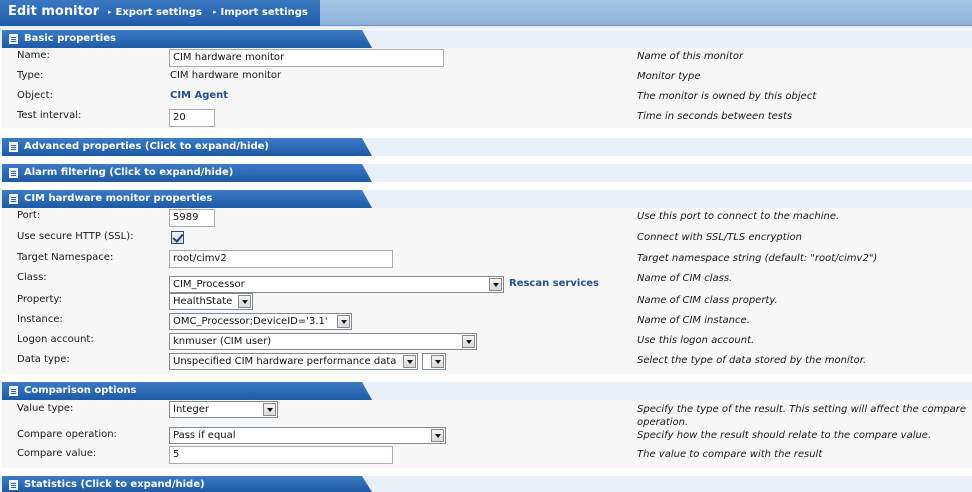  I want to click on ssl-checkbox, so click(177, 237).